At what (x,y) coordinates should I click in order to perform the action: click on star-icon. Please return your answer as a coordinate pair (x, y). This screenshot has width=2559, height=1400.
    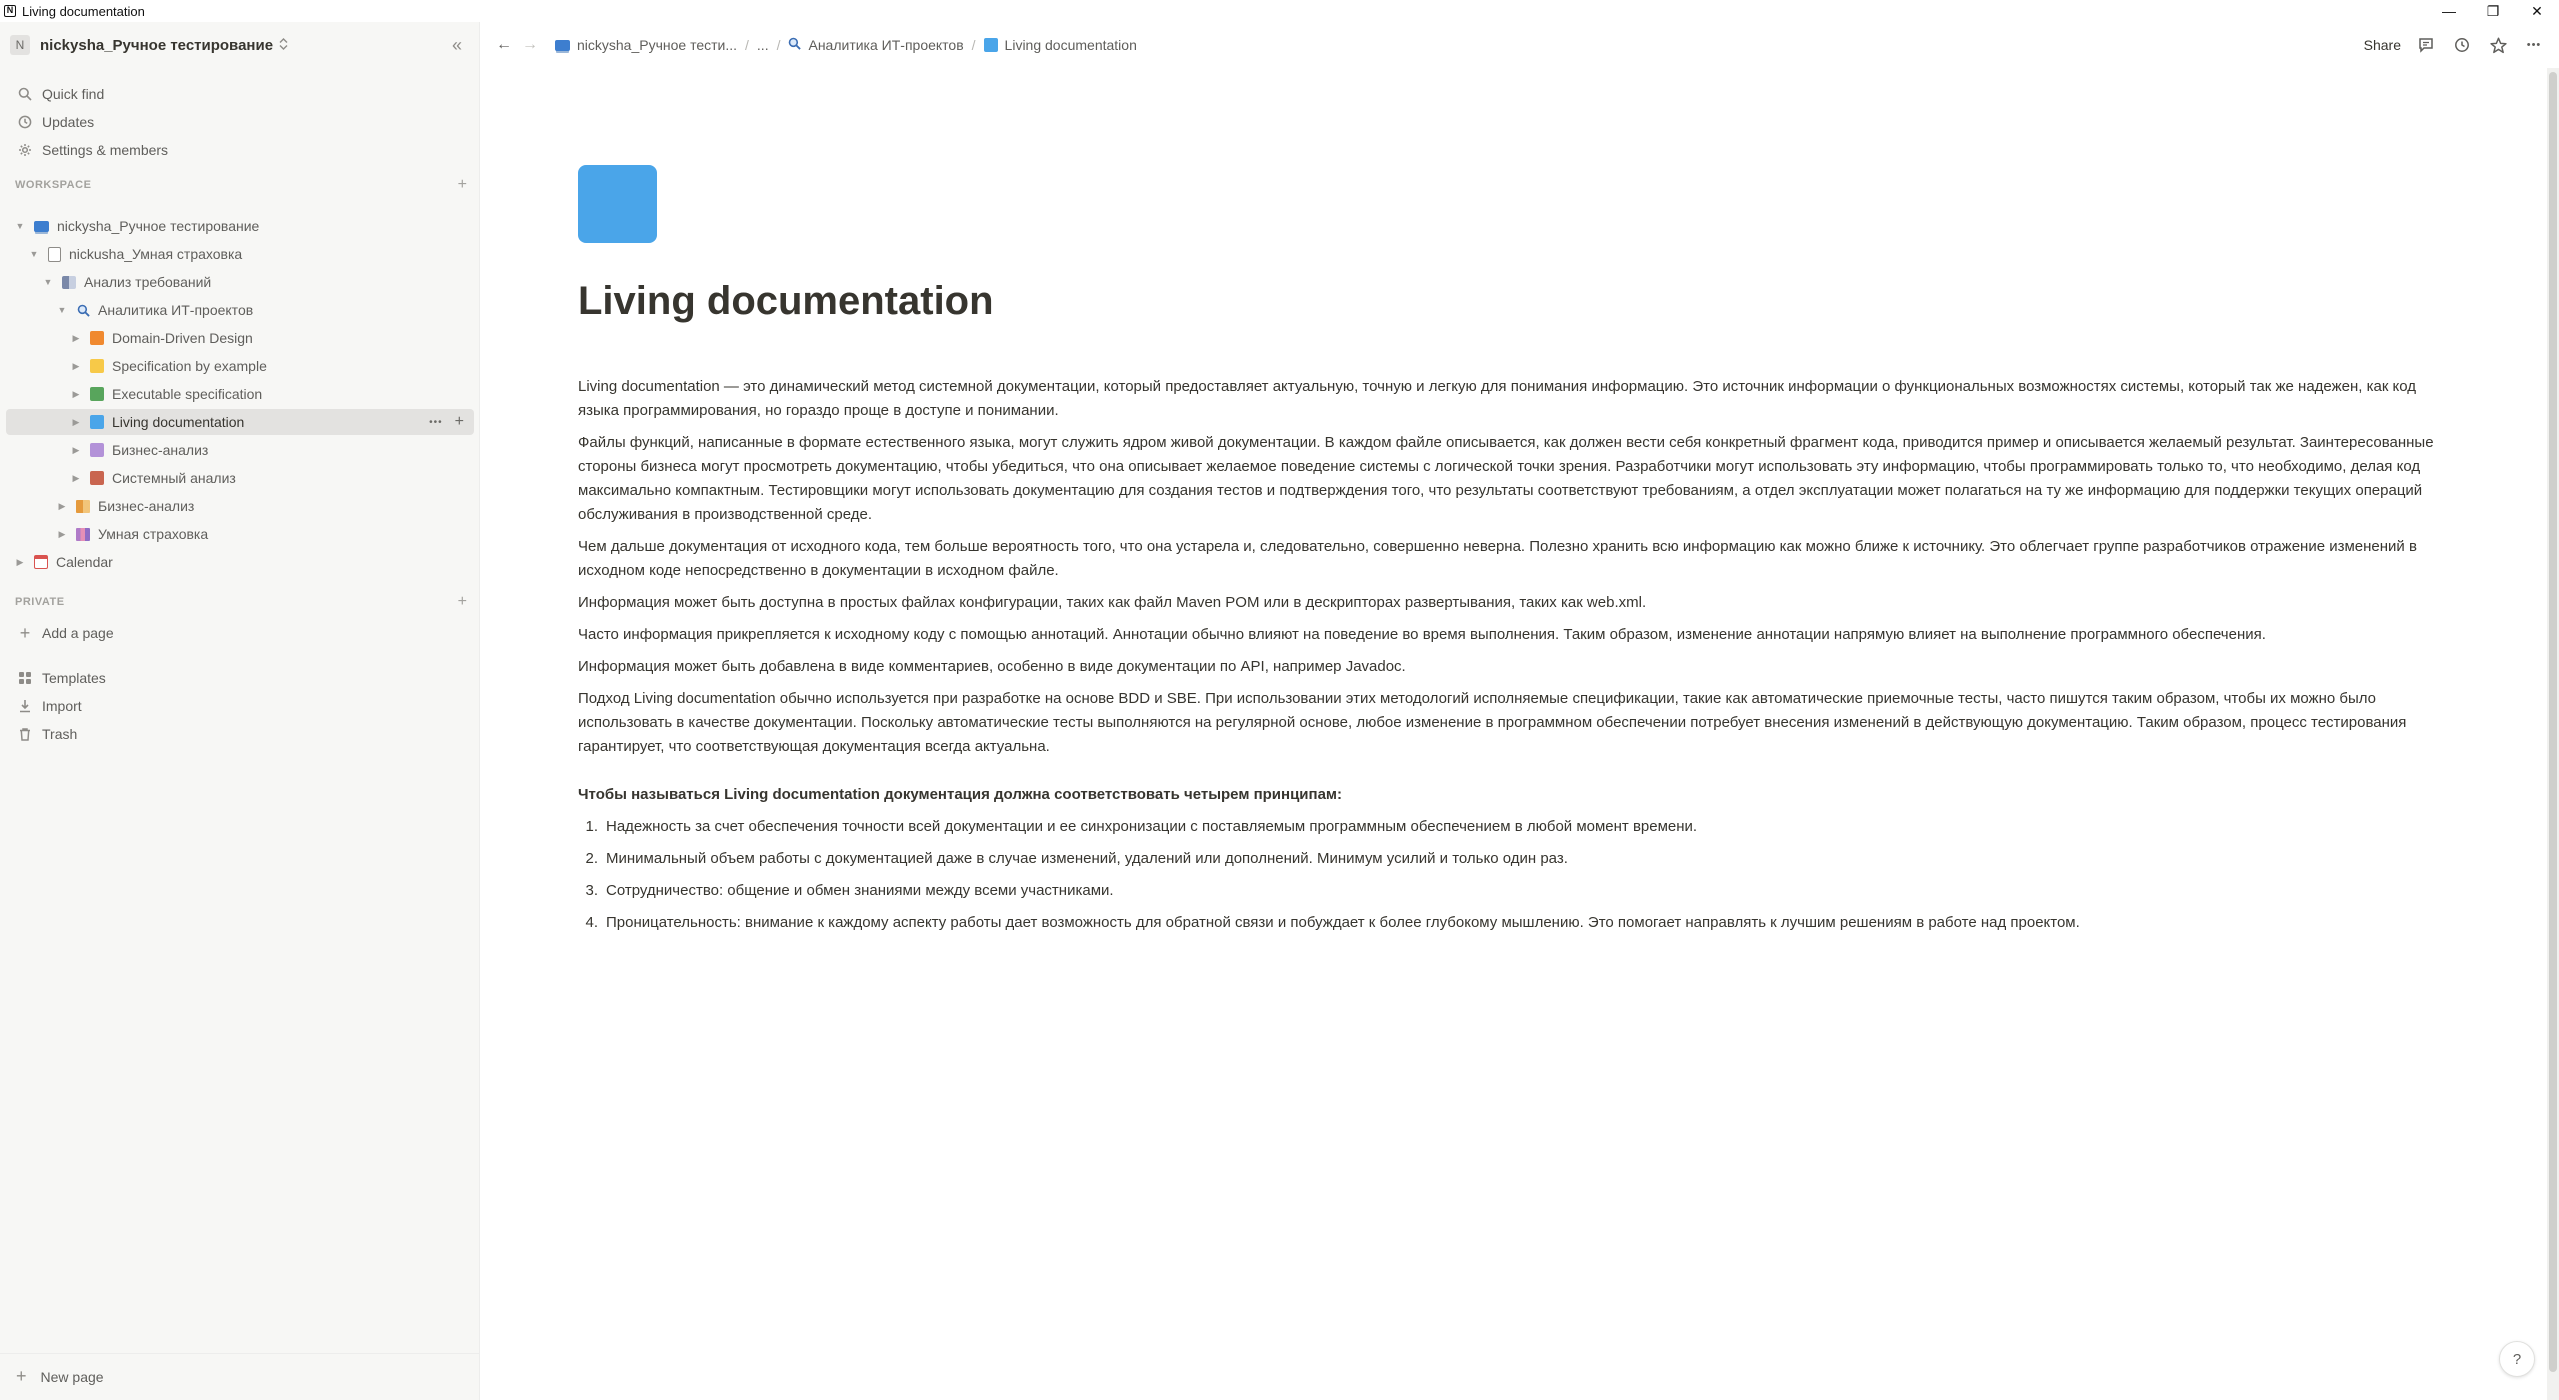
    Looking at the image, I should click on (2498, 45).